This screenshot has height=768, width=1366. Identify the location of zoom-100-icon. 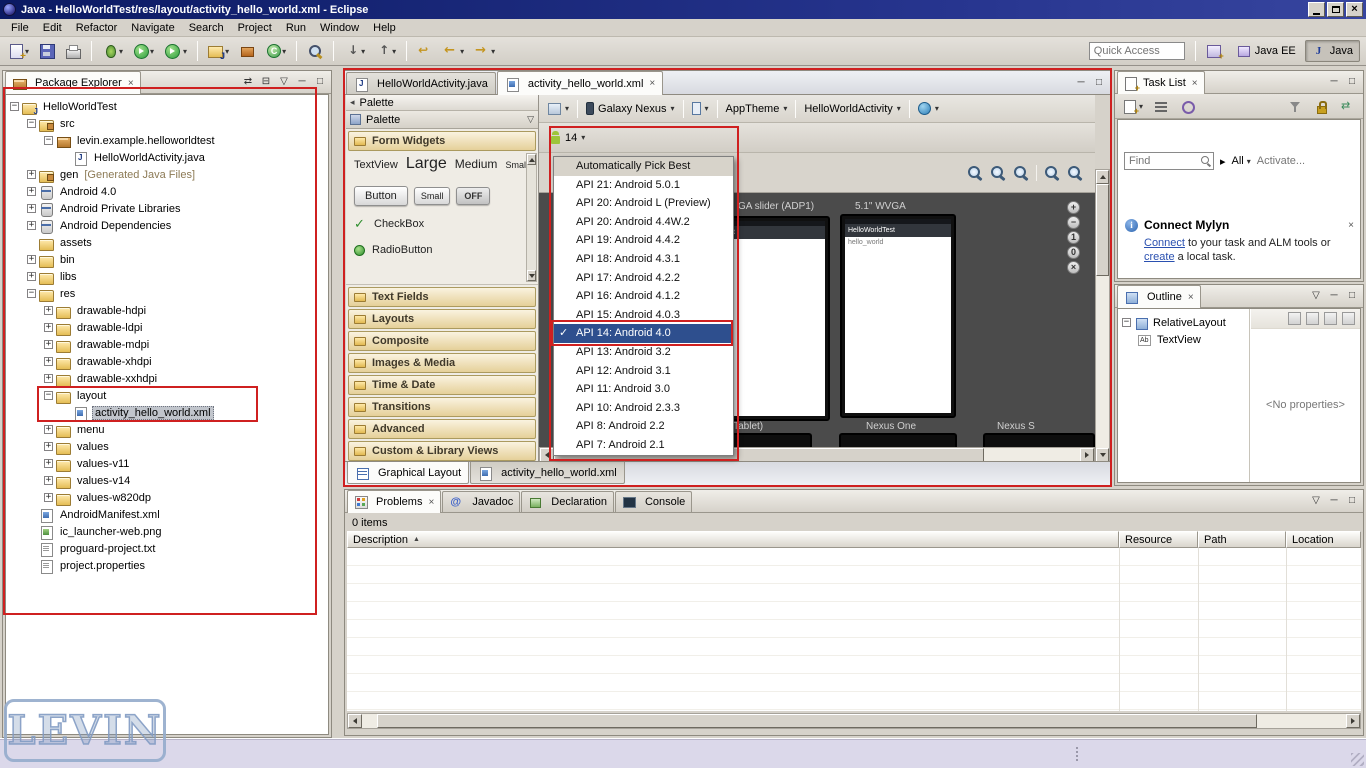
(1021, 173).